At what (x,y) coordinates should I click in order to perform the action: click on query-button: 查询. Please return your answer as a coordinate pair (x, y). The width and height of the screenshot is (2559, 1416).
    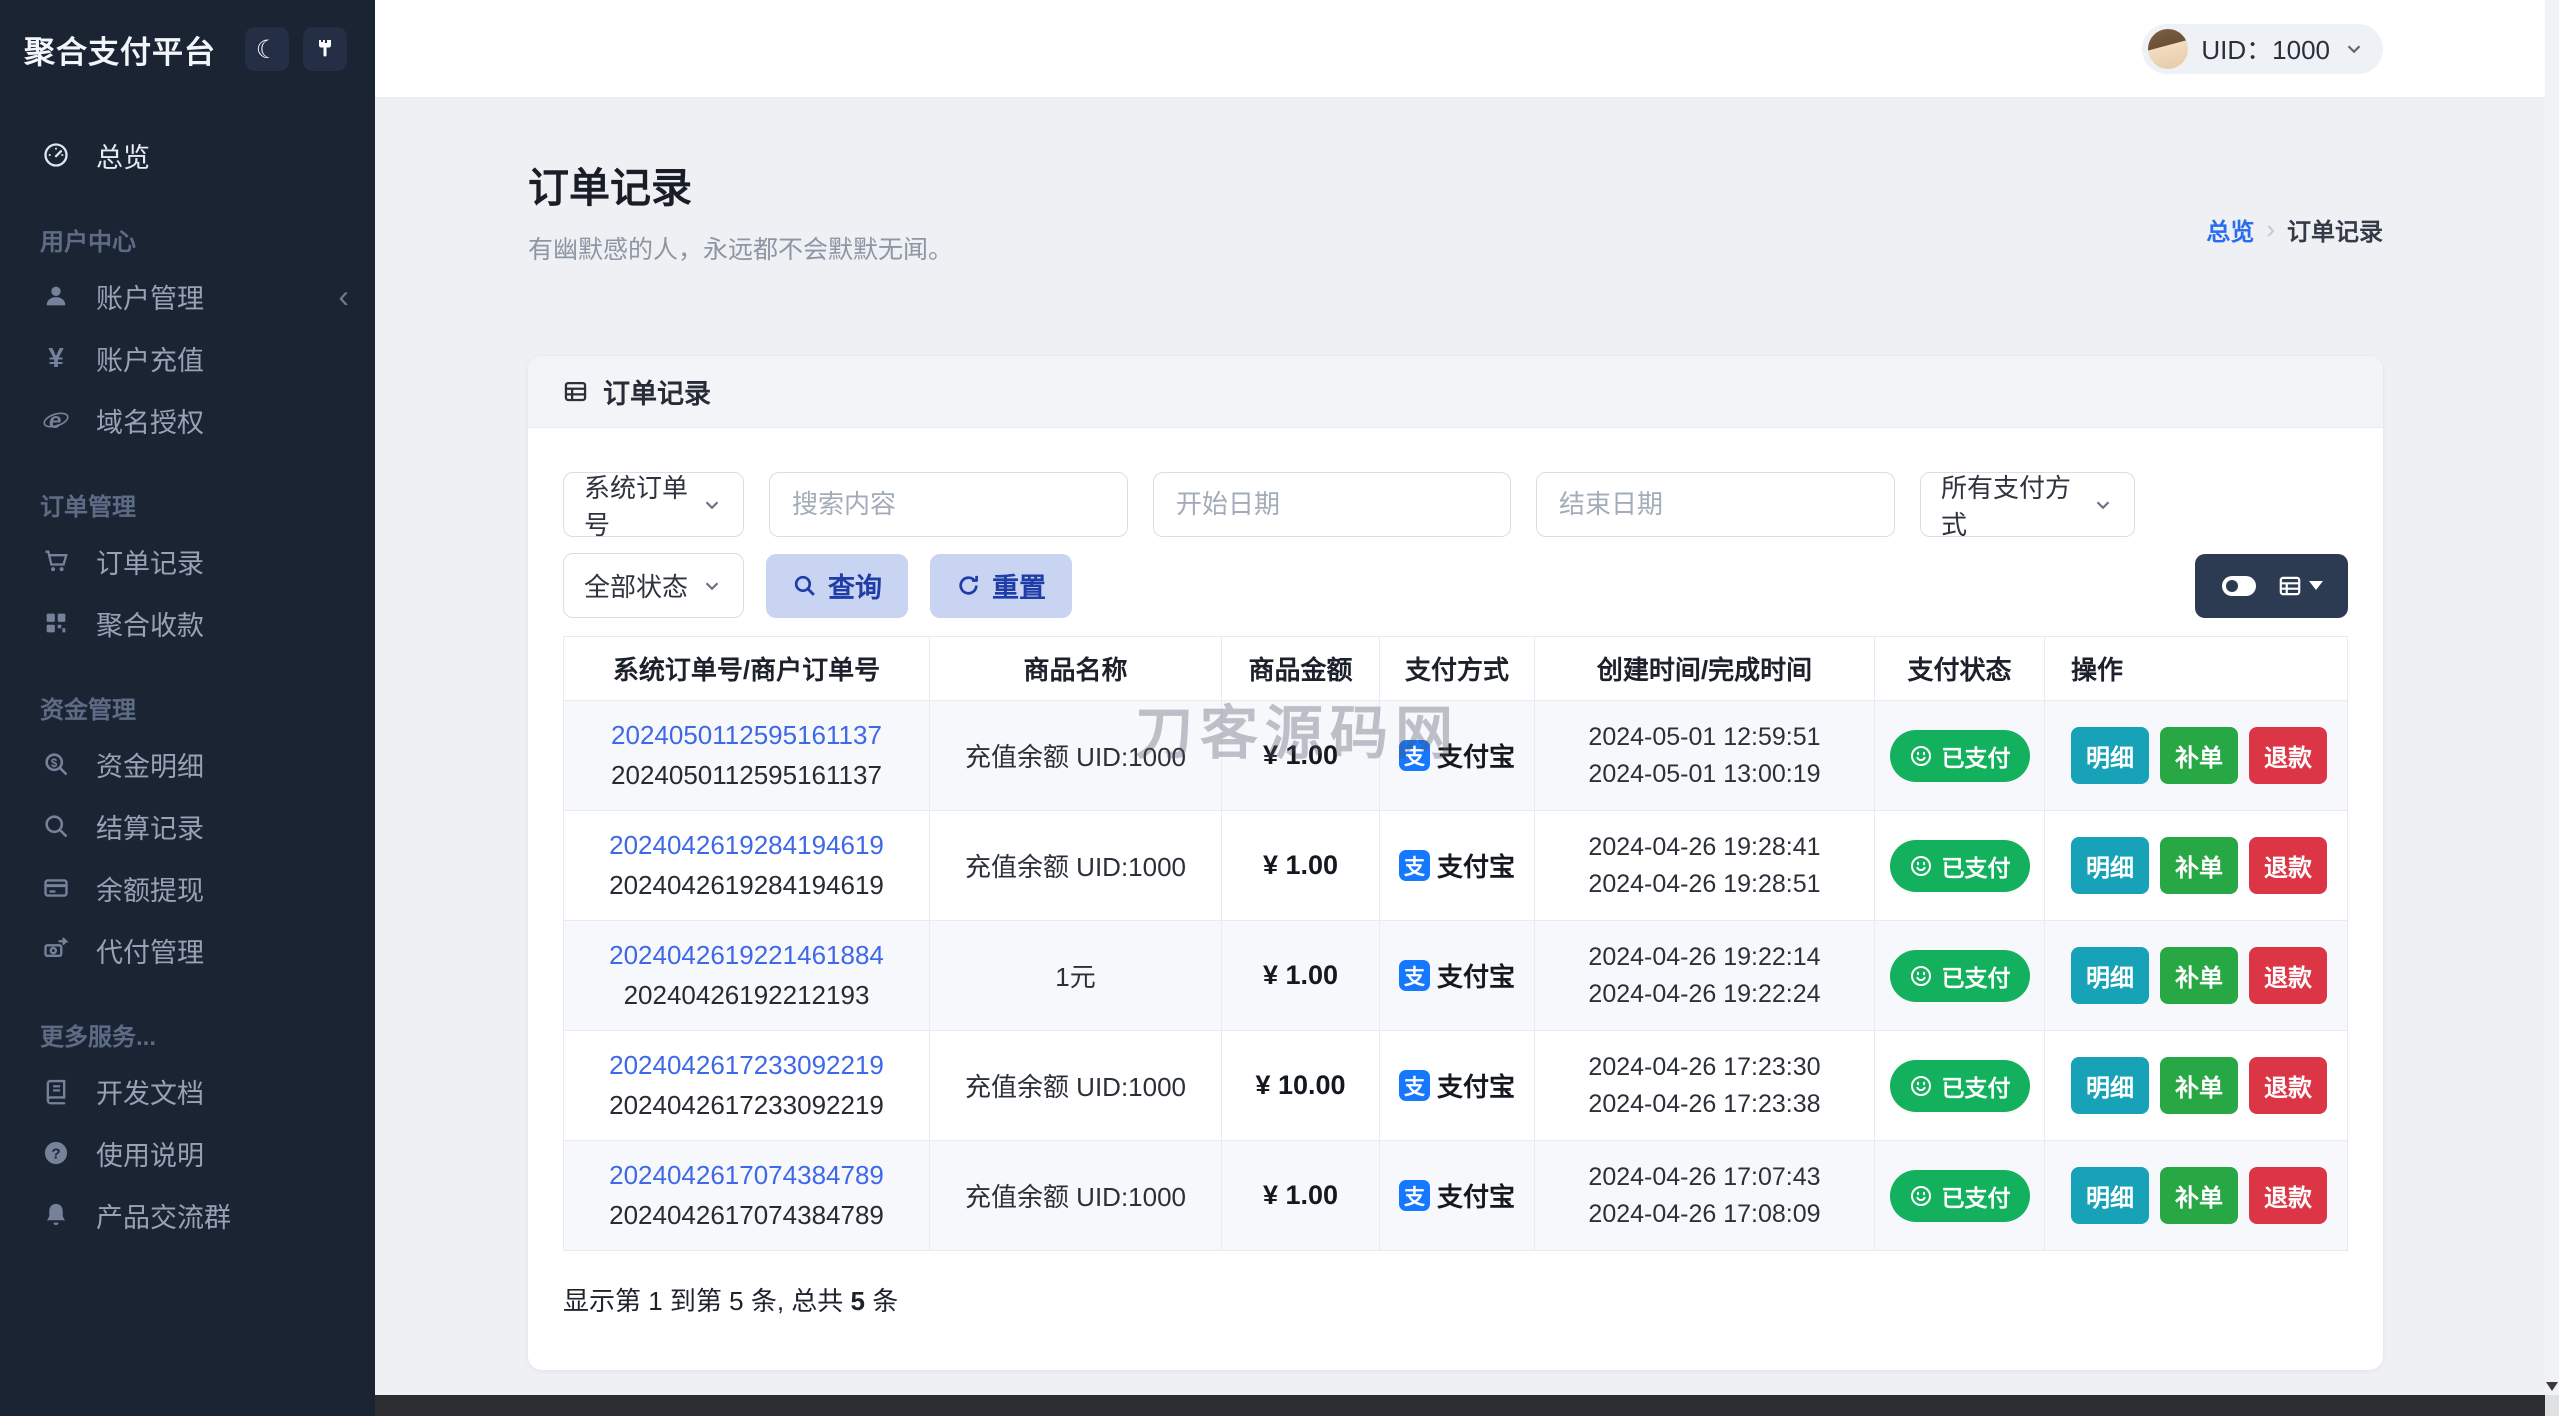
    Looking at the image, I should click on (837, 585).